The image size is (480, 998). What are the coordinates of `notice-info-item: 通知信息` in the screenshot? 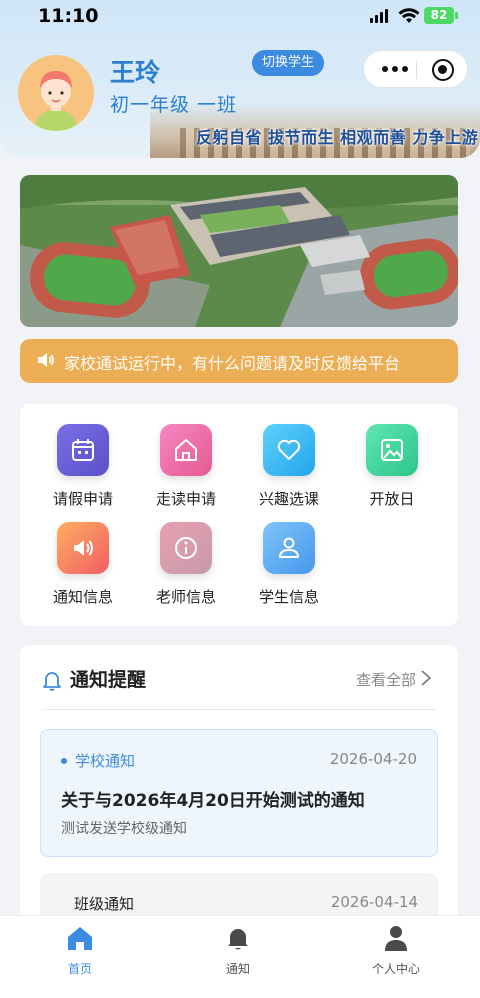 It's located at (83, 564).